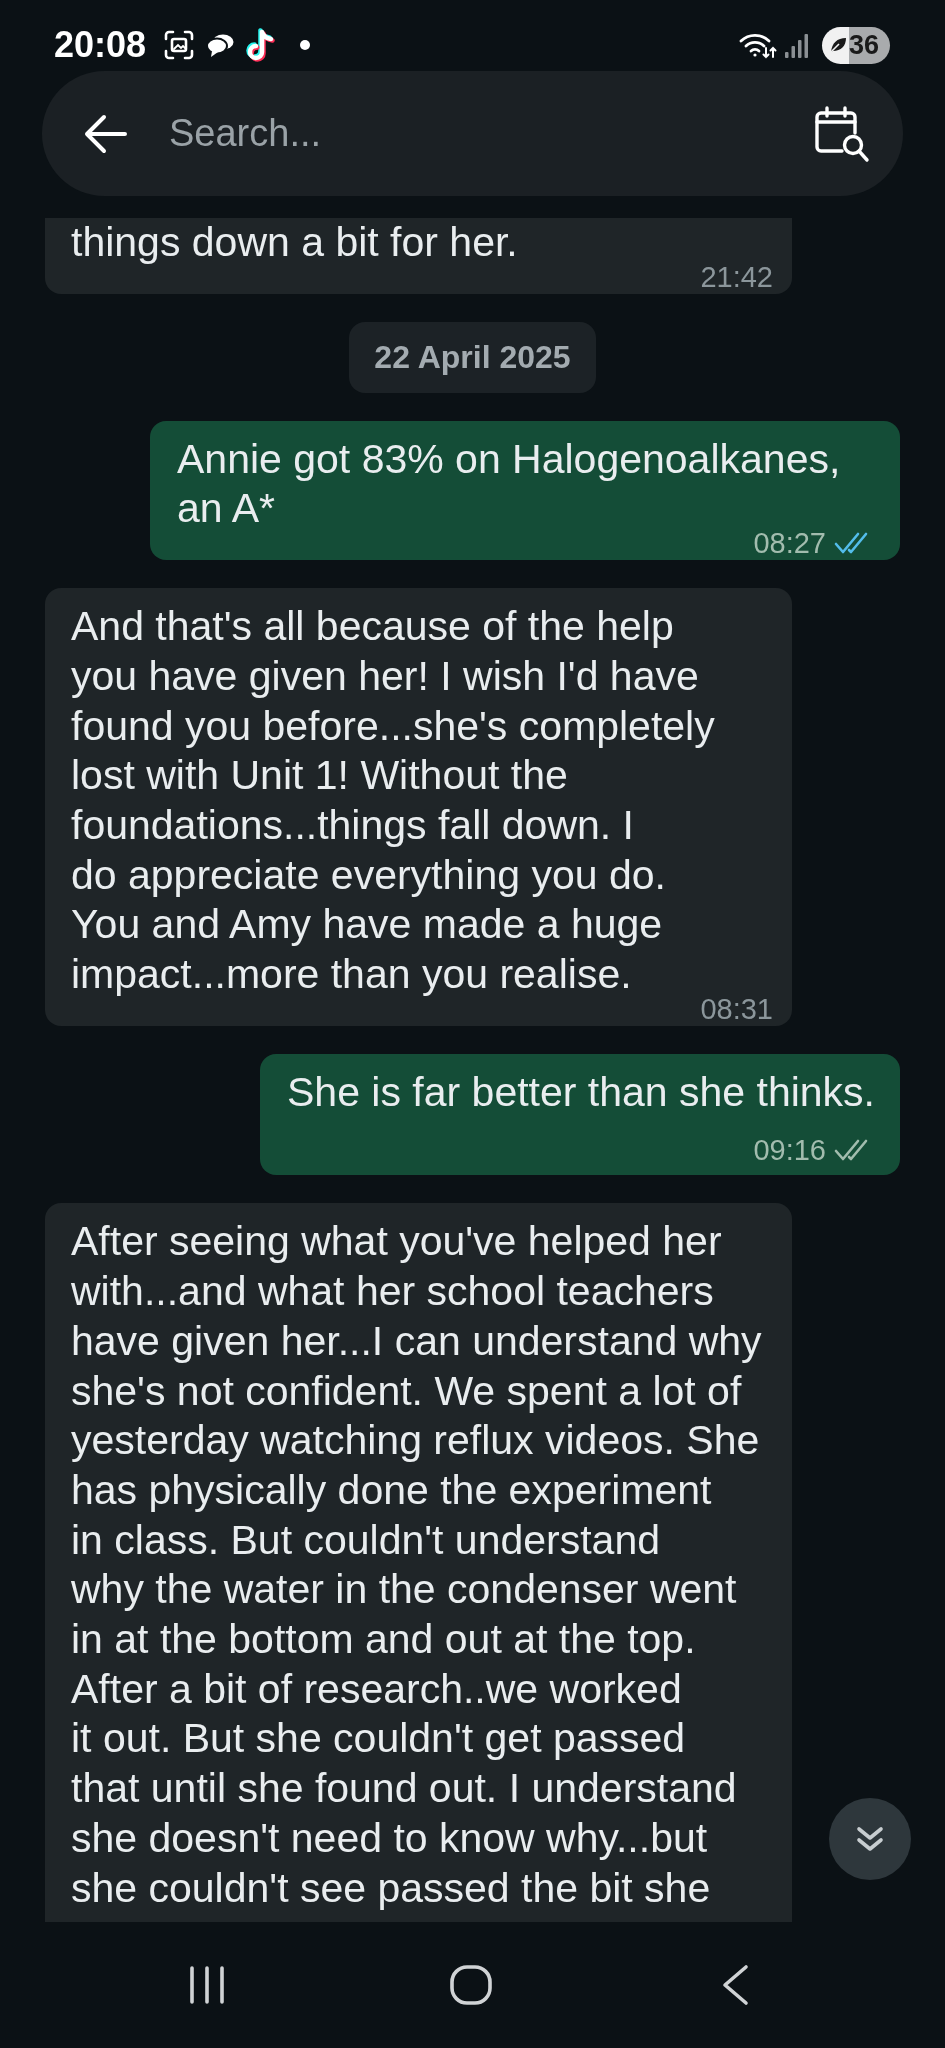  Describe the element at coordinates (864, 45) in the screenshot. I see `battery-percent: 36` at that location.